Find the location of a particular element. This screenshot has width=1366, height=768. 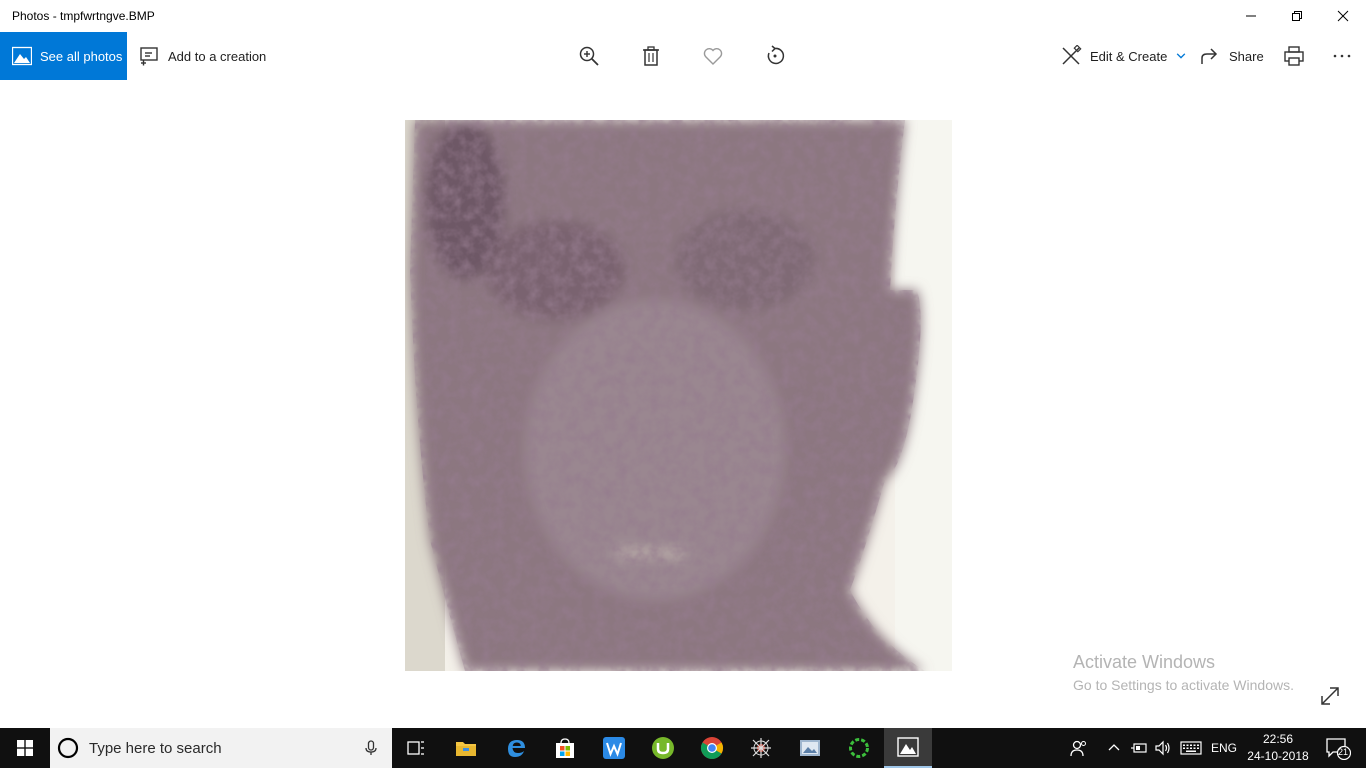

people-icon is located at coordinates (1078, 748).